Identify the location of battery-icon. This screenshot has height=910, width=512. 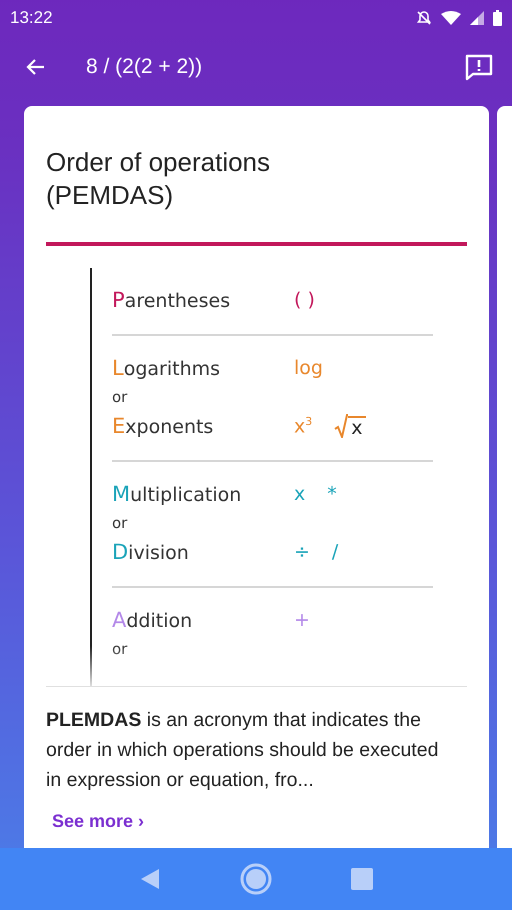
(497, 18).